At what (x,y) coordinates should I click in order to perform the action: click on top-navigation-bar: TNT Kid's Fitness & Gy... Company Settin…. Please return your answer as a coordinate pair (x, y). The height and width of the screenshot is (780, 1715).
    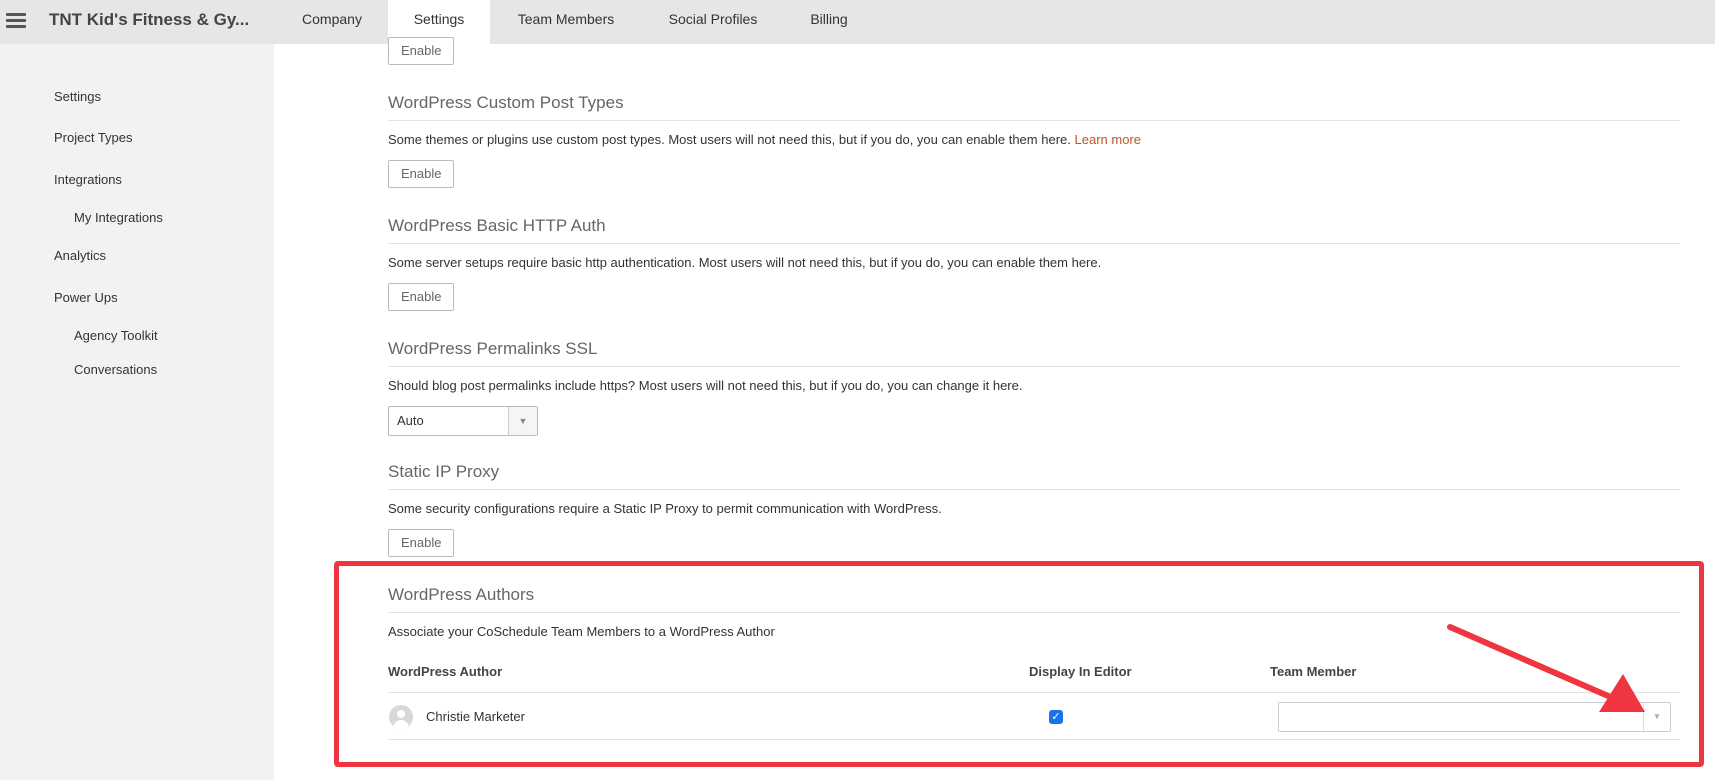
    Looking at the image, I should click on (857, 22).